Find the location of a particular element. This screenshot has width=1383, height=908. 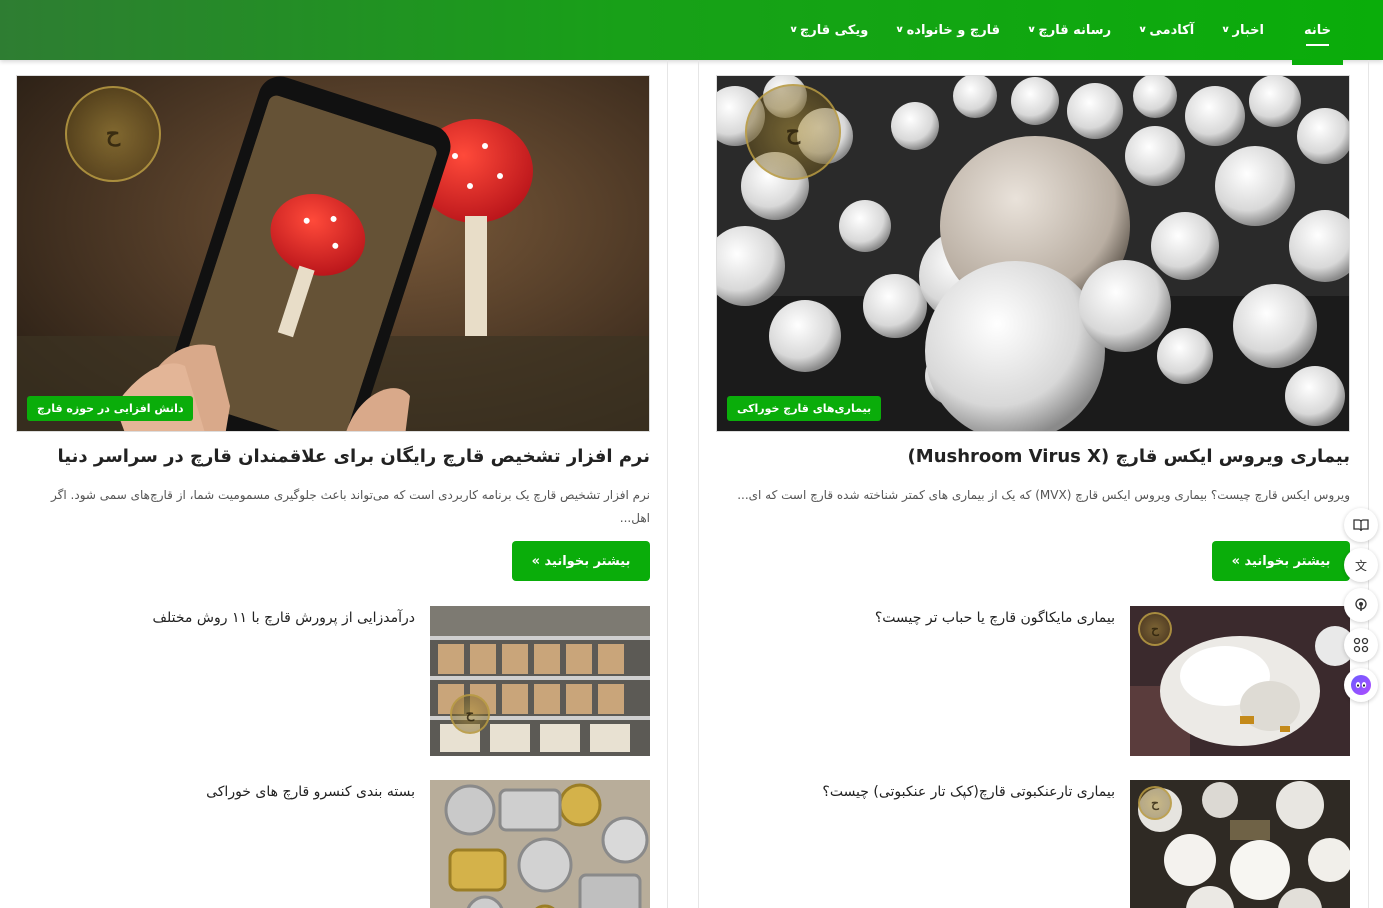

nav-item-academy: آکادمی ∨ is located at coordinates (1166, 30).